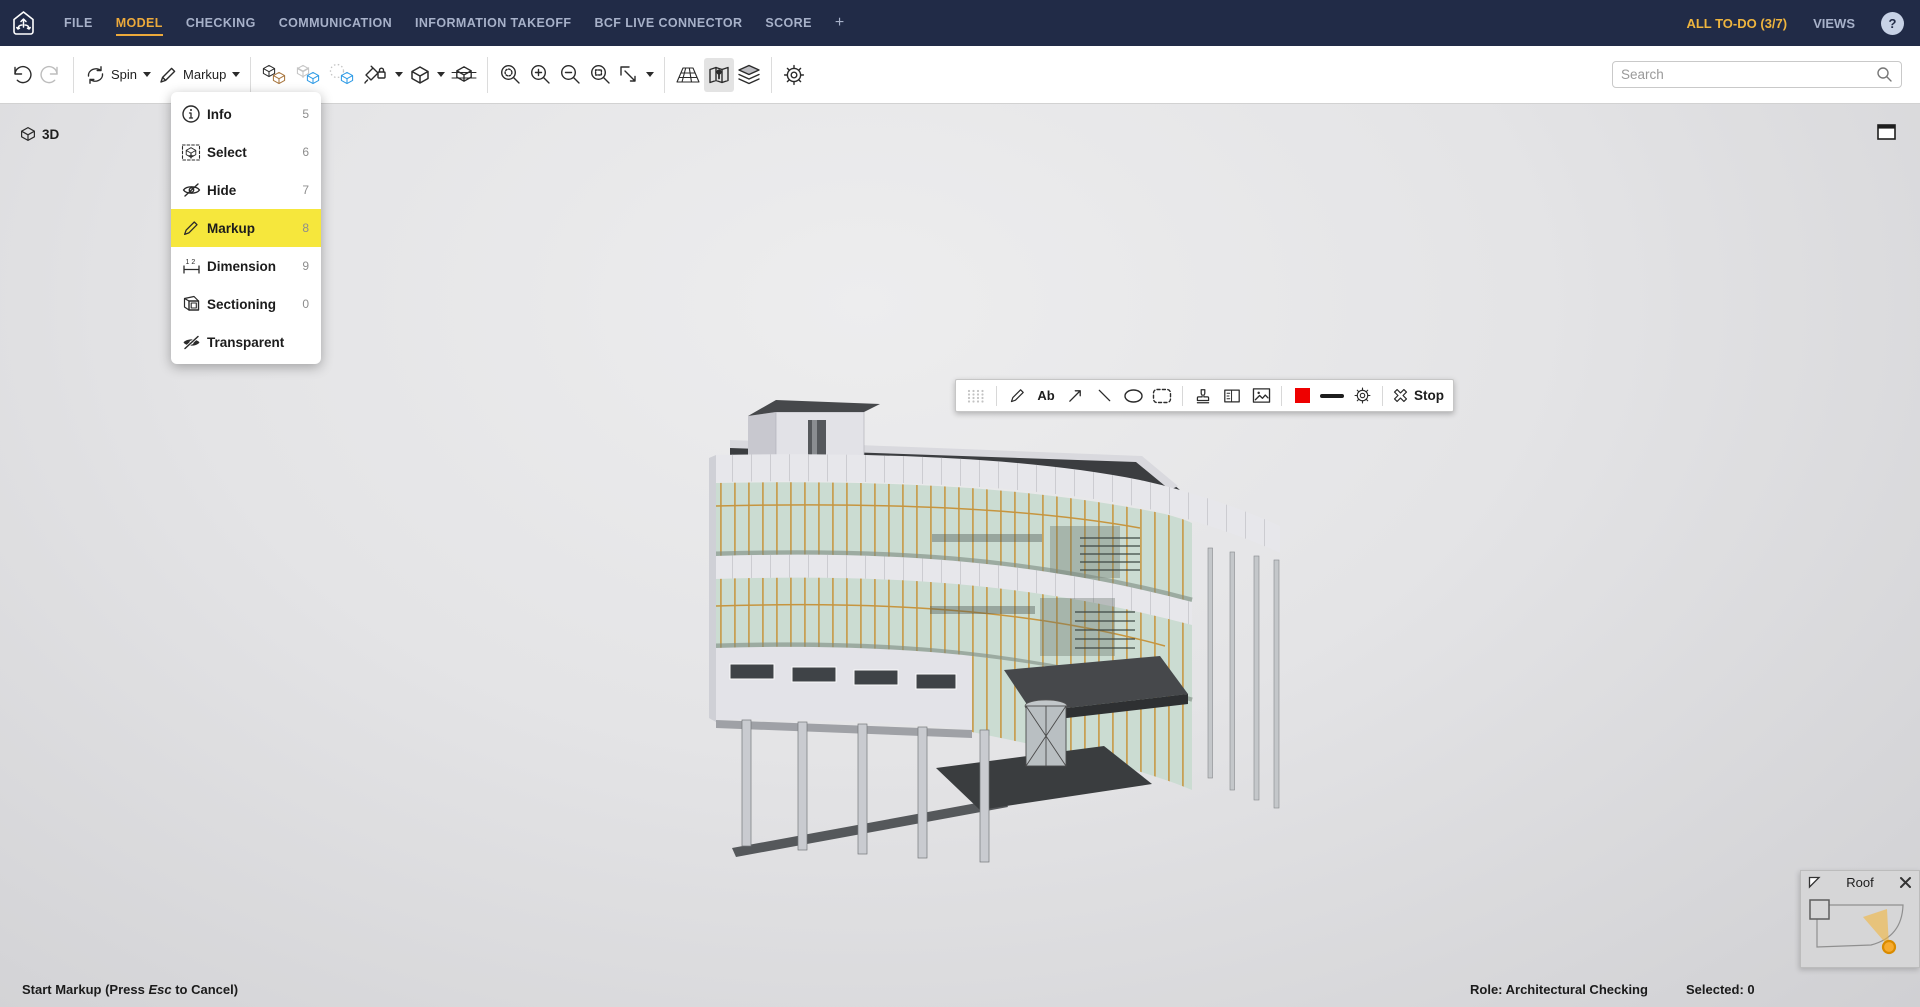 The image size is (1920, 1007). I want to click on minimap-title: Roof, so click(1860, 882).